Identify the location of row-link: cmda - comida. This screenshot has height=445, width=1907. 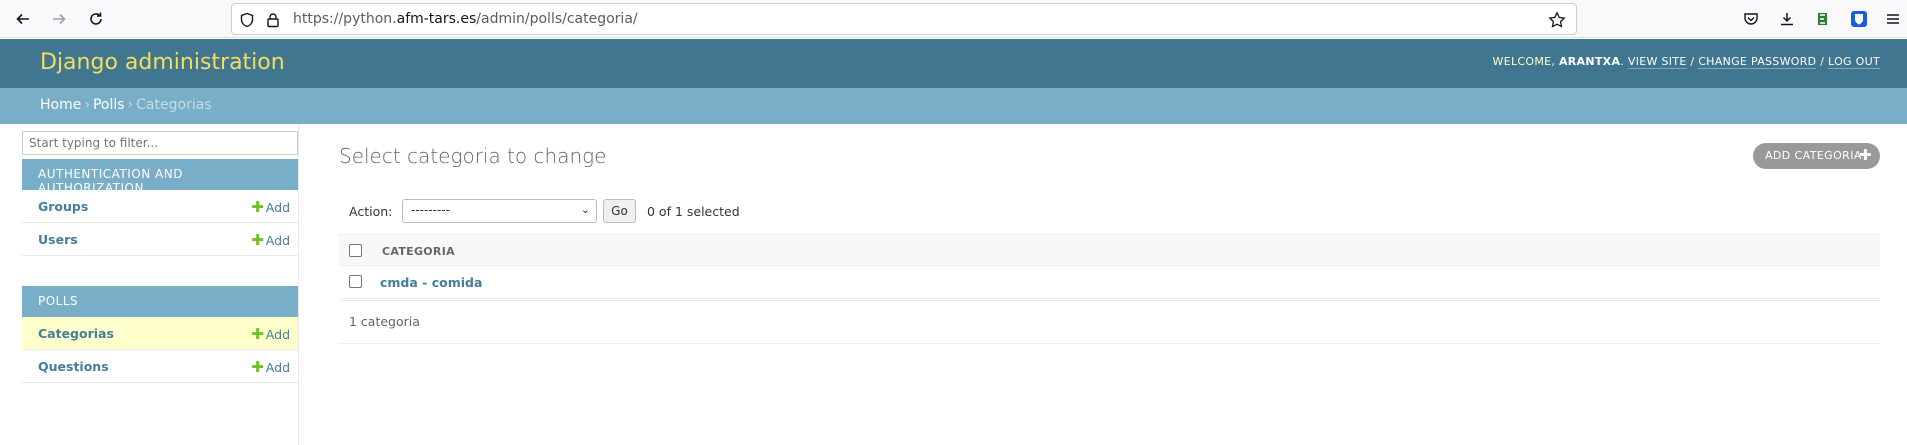
(431, 282).